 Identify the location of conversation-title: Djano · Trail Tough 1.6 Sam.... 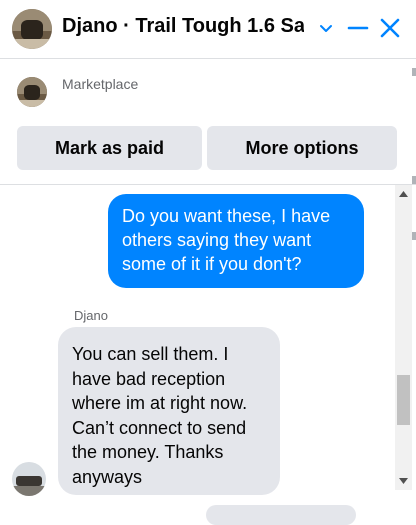
(183, 26).